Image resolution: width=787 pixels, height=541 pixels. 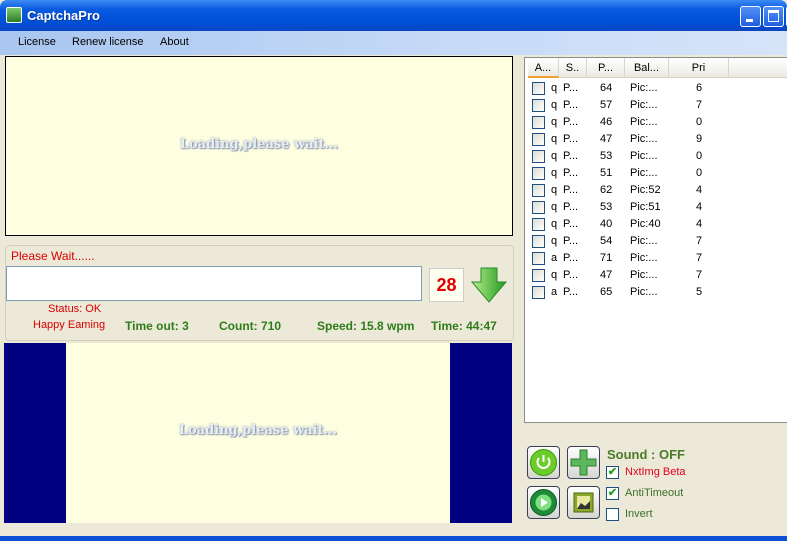 What do you see at coordinates (543, 502) in the screenshot?
I see `play-button` at bounding box center [543, 502].